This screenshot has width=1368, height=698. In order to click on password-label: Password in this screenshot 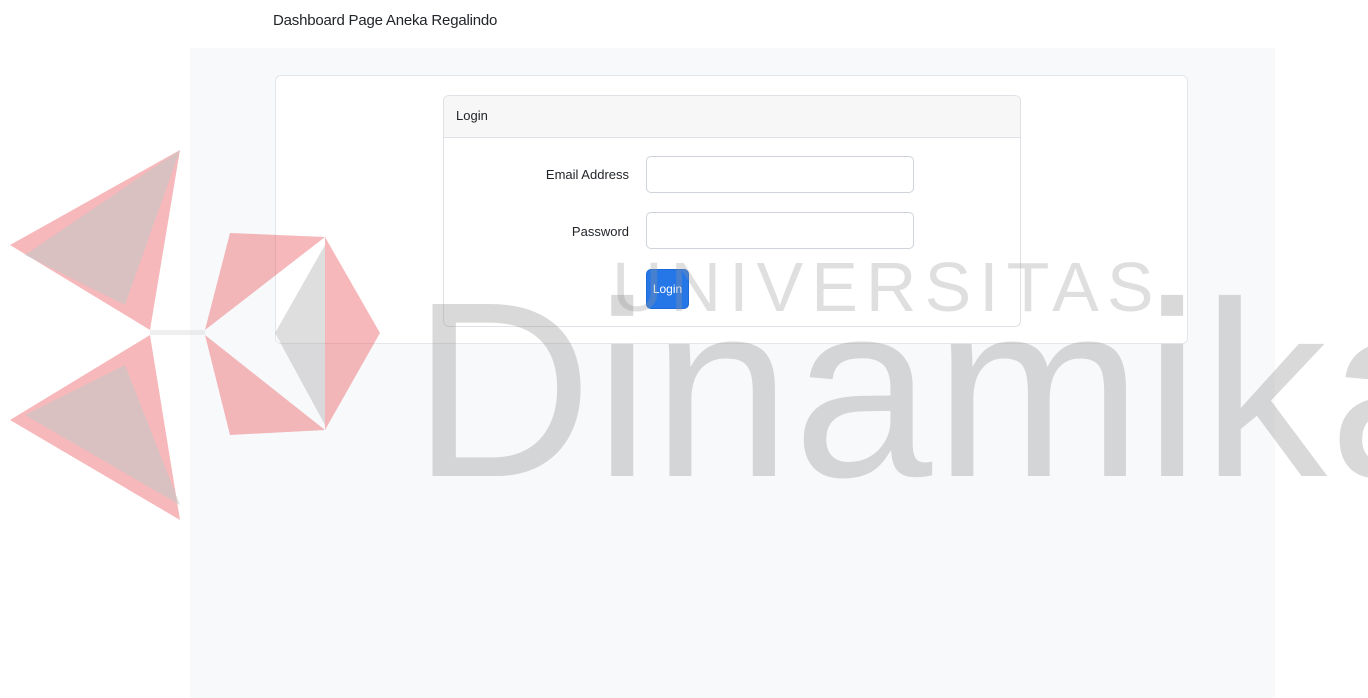, I will do `click(600, 231)`.